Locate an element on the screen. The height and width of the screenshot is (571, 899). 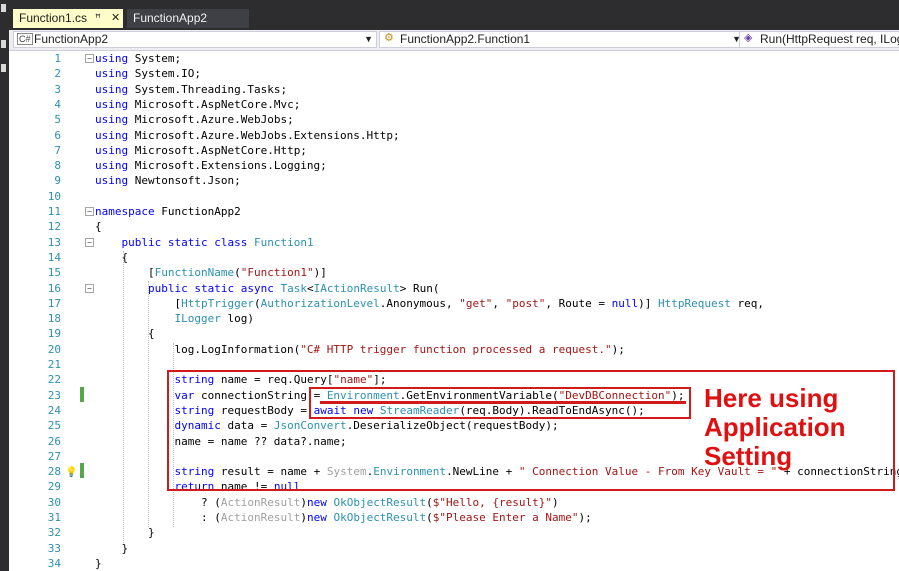
project-dropdown-value: FunctionApp2 is located at coordinates (71, 39).